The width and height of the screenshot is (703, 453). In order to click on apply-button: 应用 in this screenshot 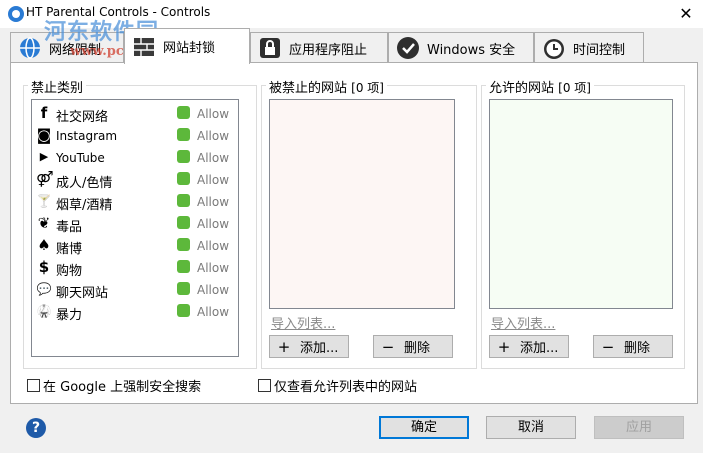, I will do `click(639, 427)`.